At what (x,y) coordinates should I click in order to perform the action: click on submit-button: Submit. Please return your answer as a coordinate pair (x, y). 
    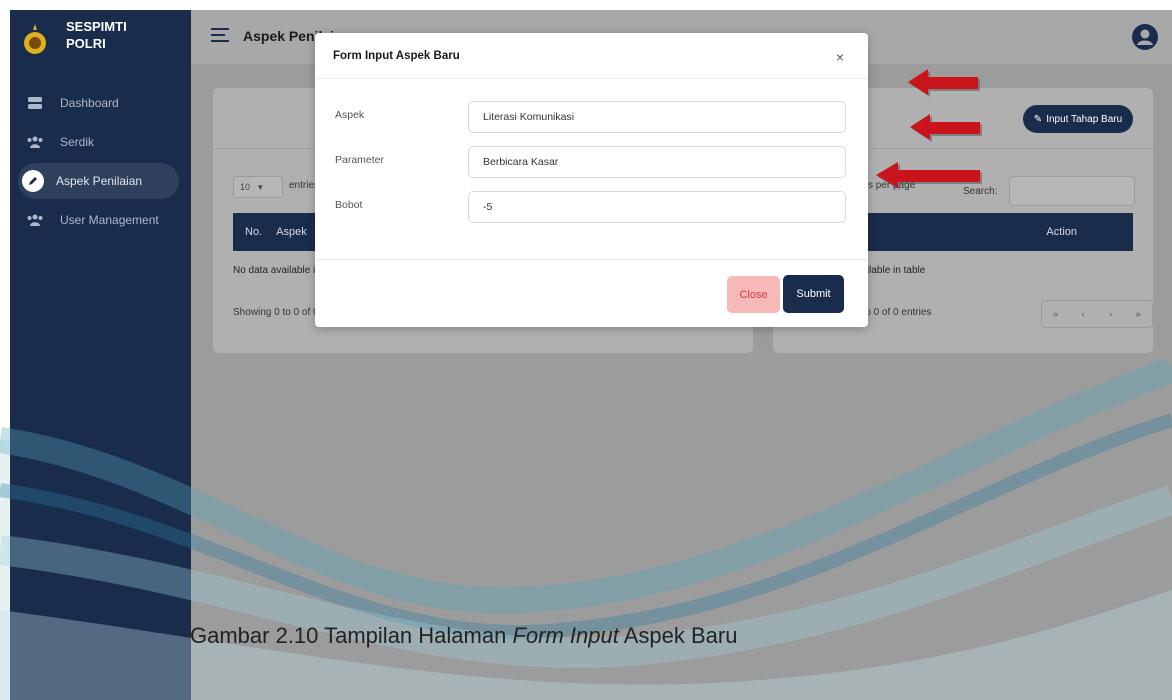
    Looking at the image, I should click on (813, 294).